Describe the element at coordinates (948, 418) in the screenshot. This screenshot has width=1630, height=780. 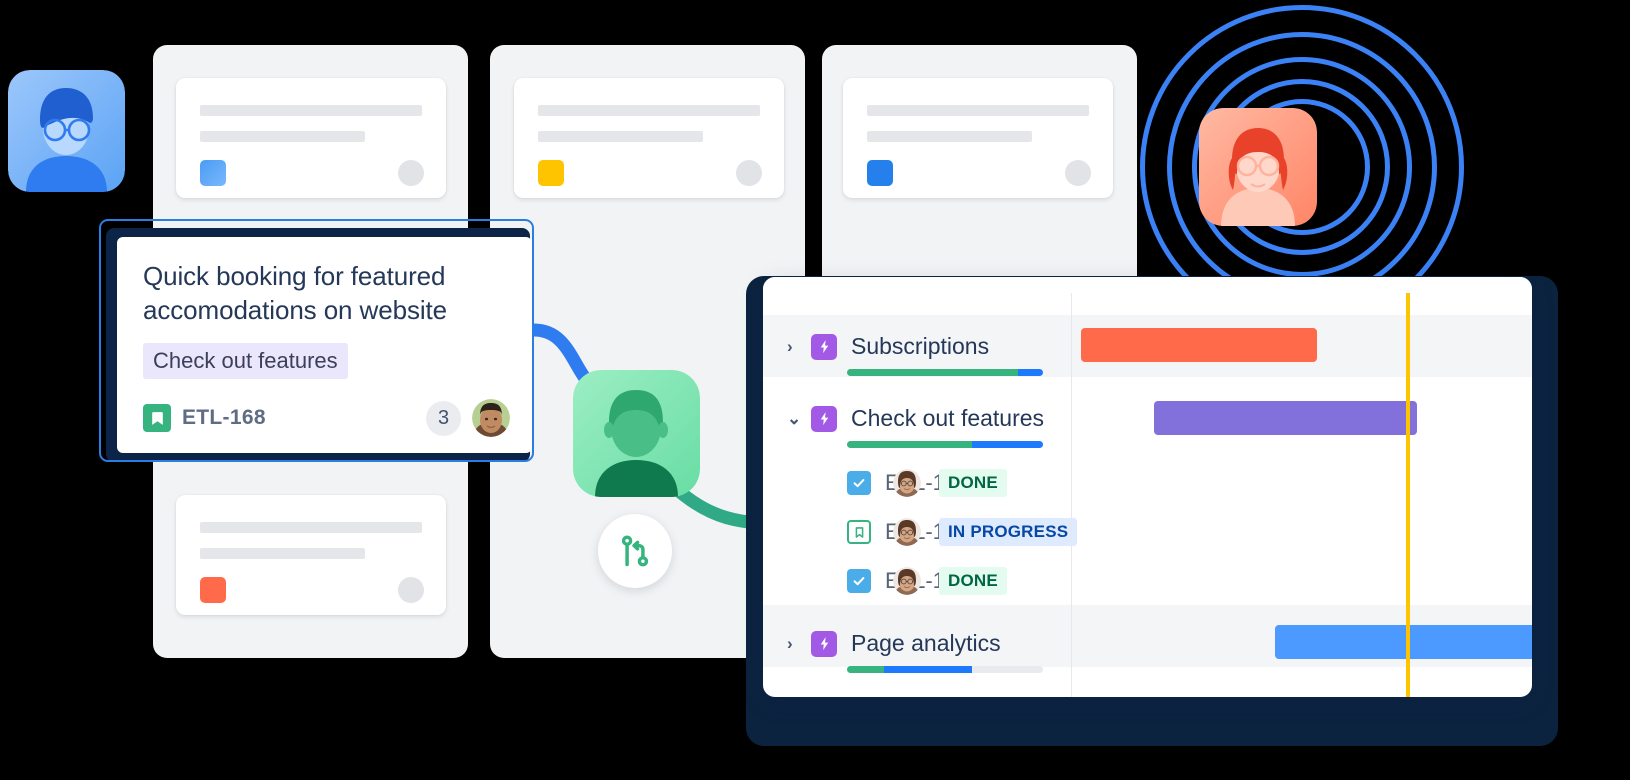
I see `timeline-epic-name: Check out features` at that location.